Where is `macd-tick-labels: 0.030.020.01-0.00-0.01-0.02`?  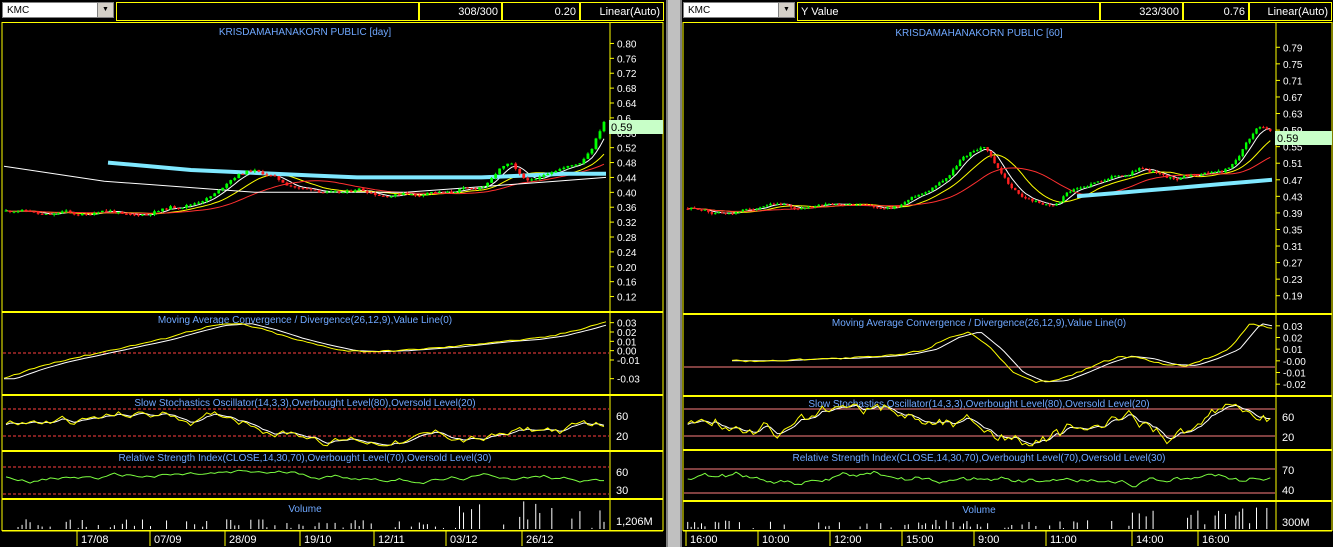 macd-tick-labels: 0.030.020.01-0.00-0.01-0.02 is located at coordinates (1291, 356).